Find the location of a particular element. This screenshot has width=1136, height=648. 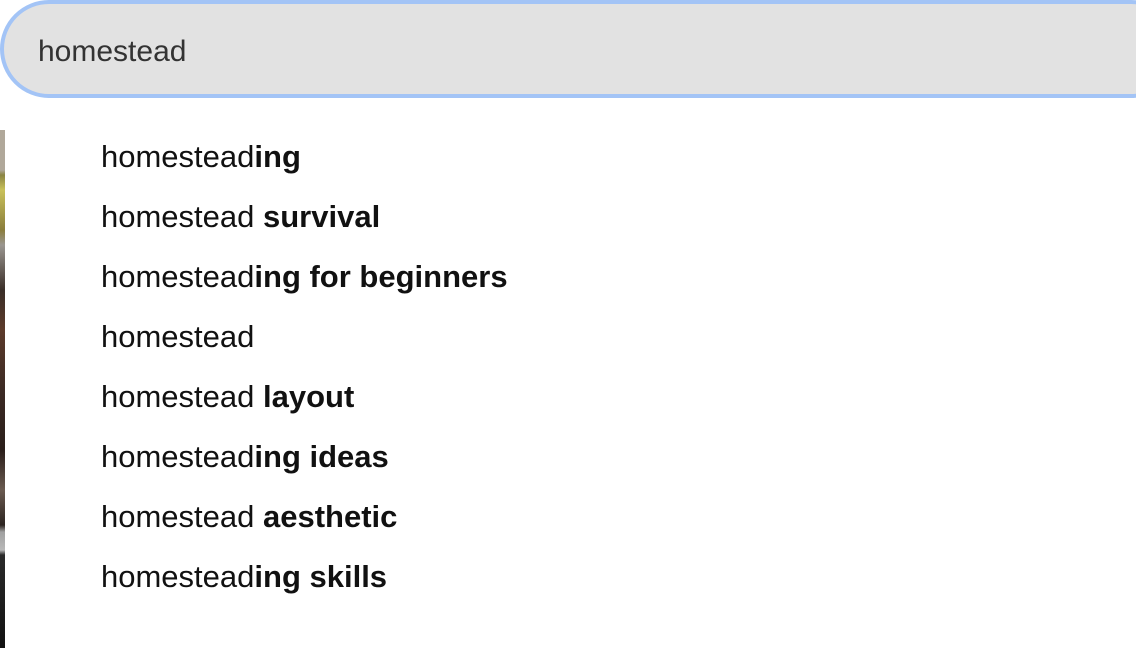

suggestion-item: homesteading ideas is located at coordinates (245, 457).